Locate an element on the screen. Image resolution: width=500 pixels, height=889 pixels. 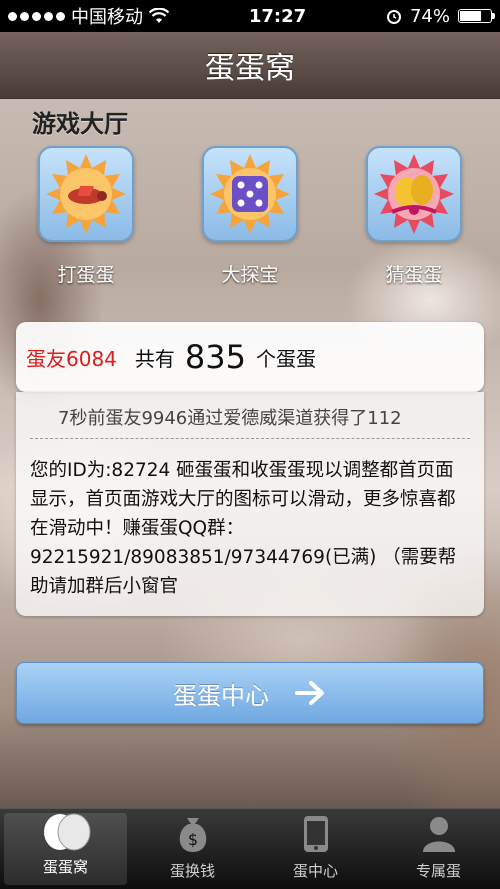
game-item-da-tanbao: 大探宝 is located at coordinates (250, 216).